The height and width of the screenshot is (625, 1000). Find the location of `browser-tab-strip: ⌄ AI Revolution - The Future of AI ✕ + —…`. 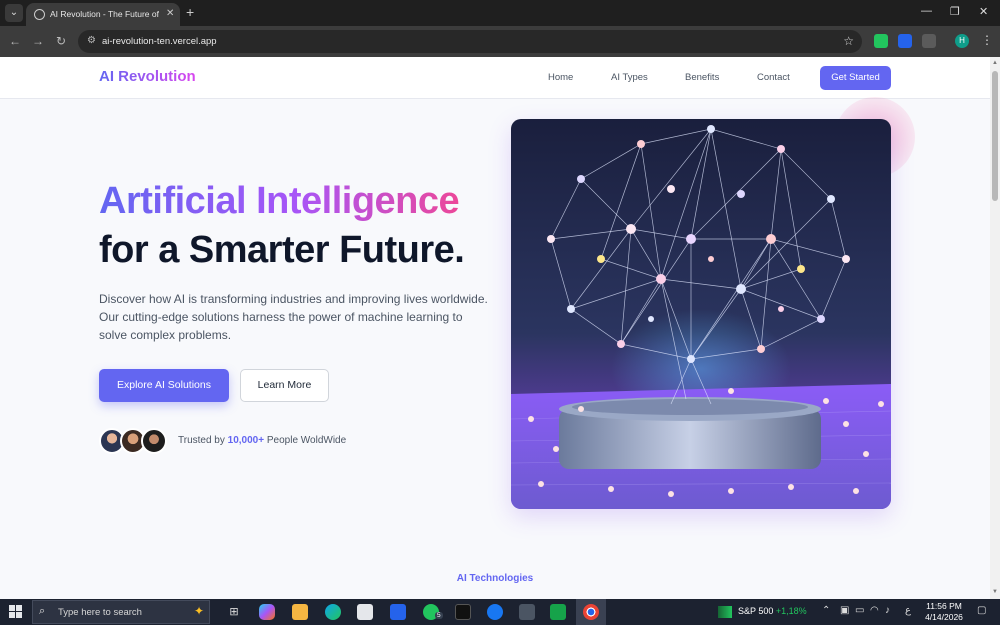

browser-tab-strip: ⌄ AI Revolution - The Future of AI ✕ + —… is located at coordinates (500, 13).